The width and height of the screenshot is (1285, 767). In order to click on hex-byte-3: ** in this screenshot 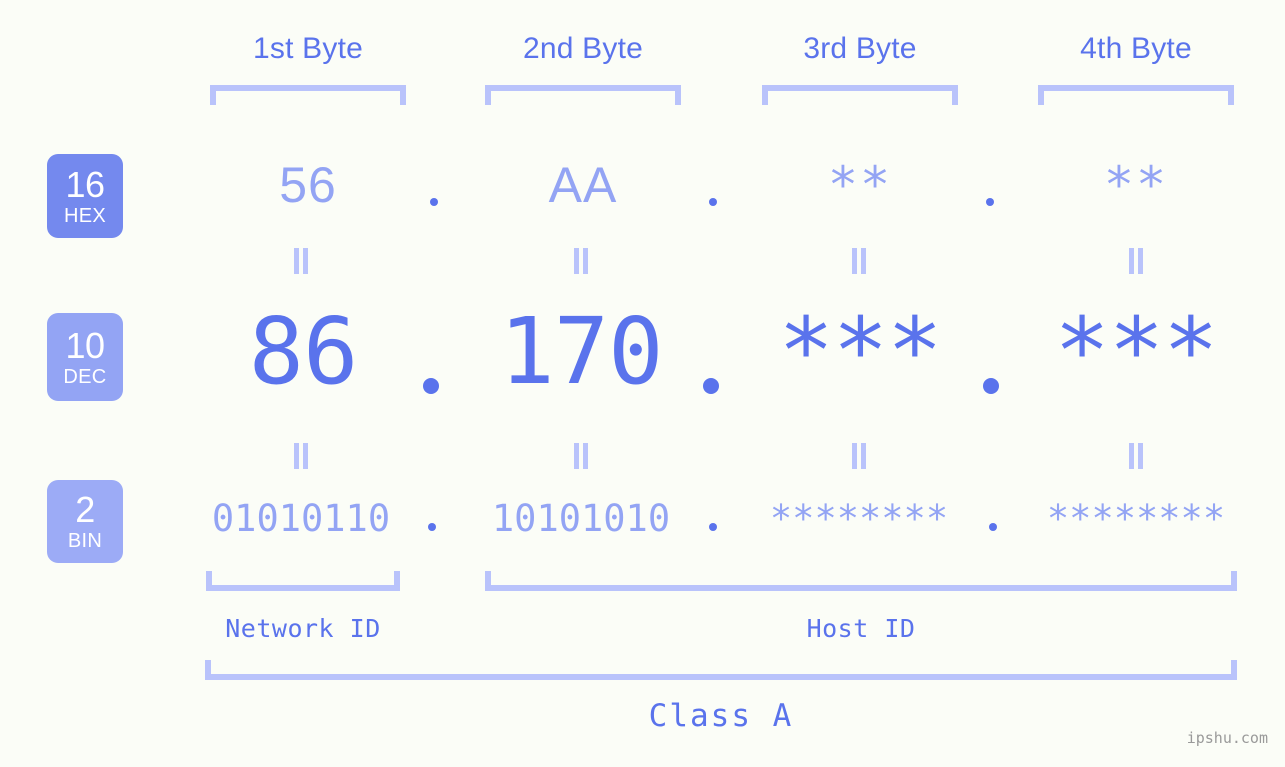, I will do `click(860, 185)`.